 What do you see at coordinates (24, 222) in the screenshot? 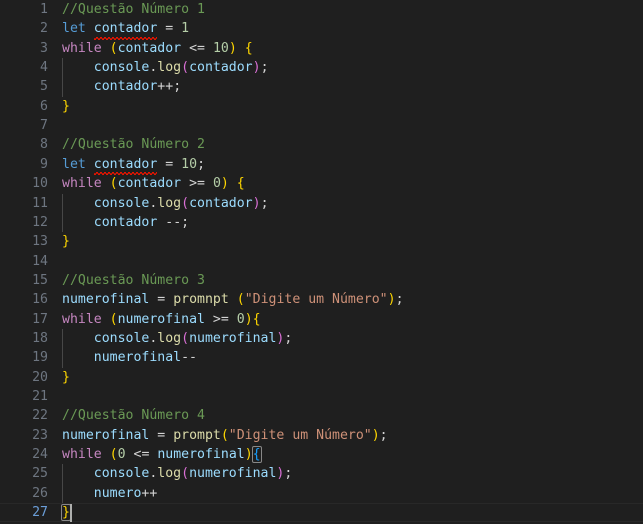
I see `line-number: 12` at bounding box center [24, 222].